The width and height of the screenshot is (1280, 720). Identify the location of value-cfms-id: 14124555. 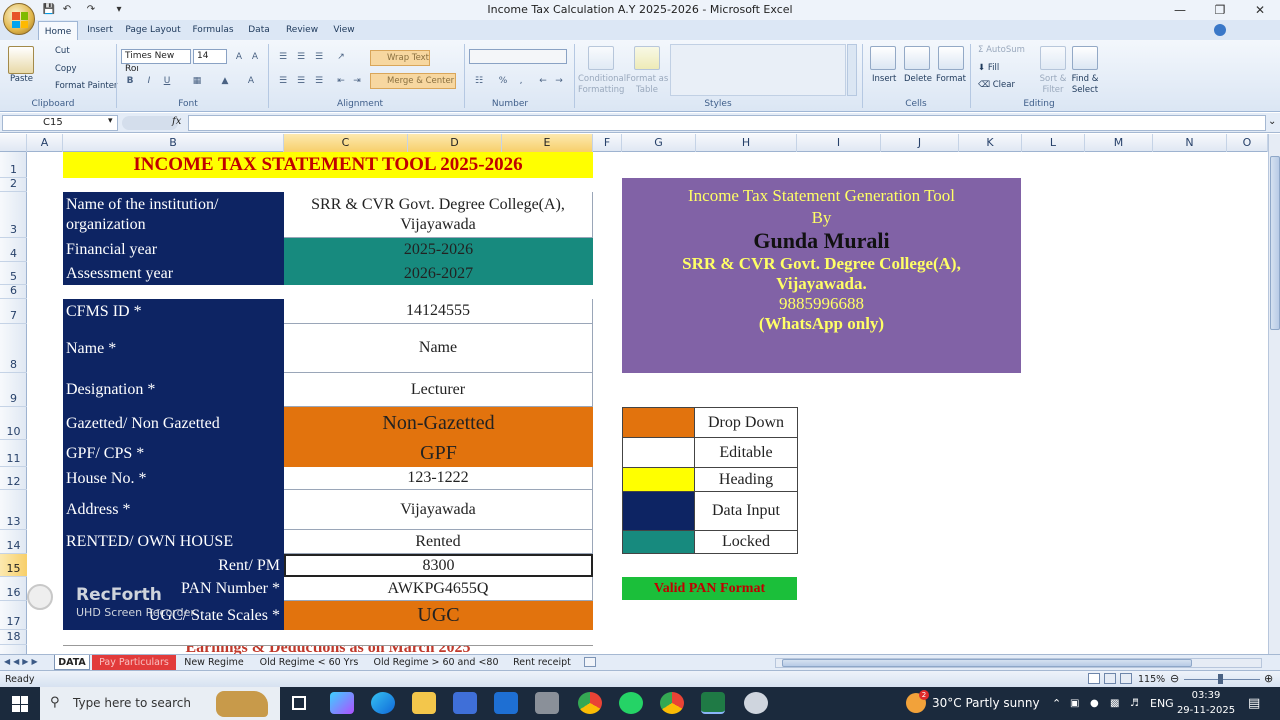
(438, 311).